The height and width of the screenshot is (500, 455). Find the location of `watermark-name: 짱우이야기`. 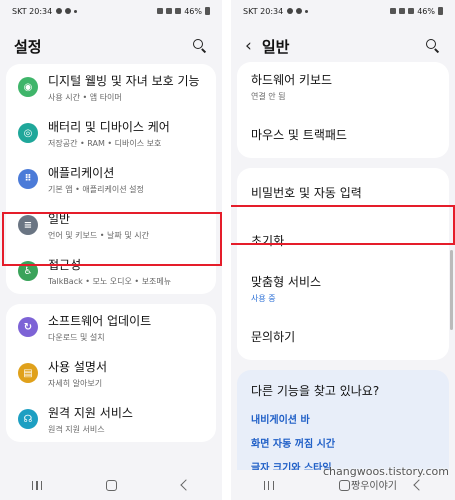

watermark-name: 짱우이야기 is located at coordinates (374, 486).